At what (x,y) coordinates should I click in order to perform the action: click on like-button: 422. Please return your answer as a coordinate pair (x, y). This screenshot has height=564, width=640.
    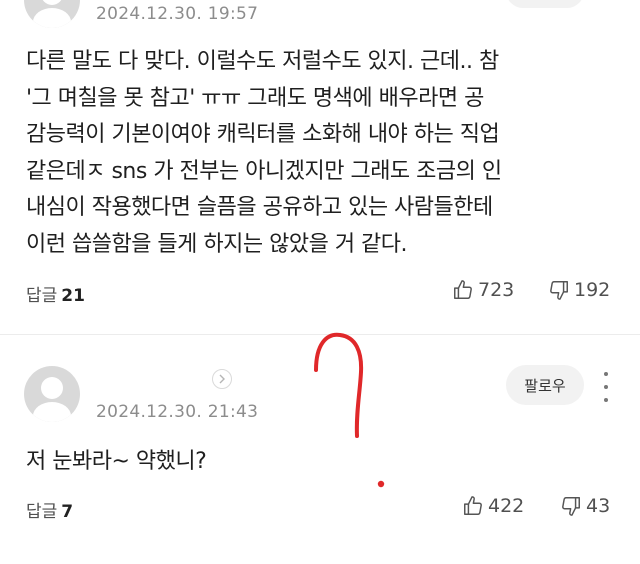
    Looking at the image, I should click on (493, 506).